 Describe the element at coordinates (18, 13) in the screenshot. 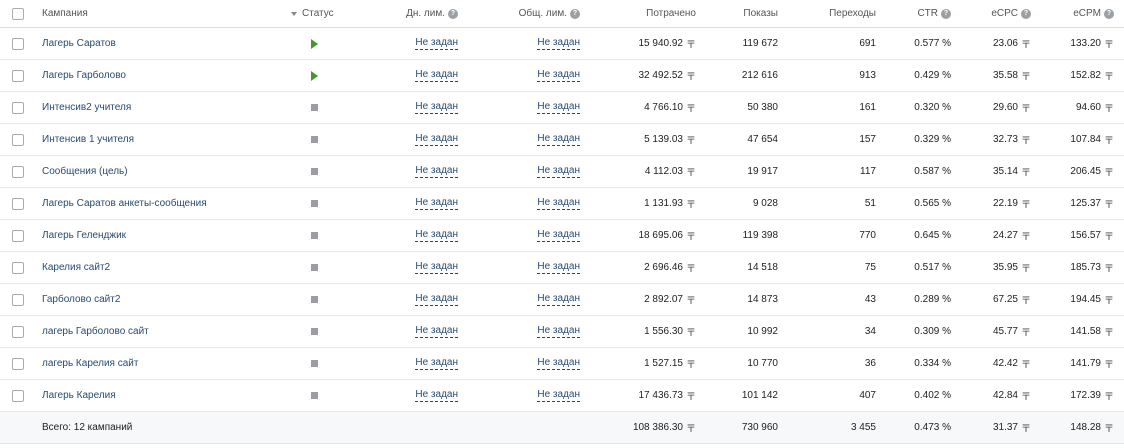

I see `select-all-checkbox` at that location.